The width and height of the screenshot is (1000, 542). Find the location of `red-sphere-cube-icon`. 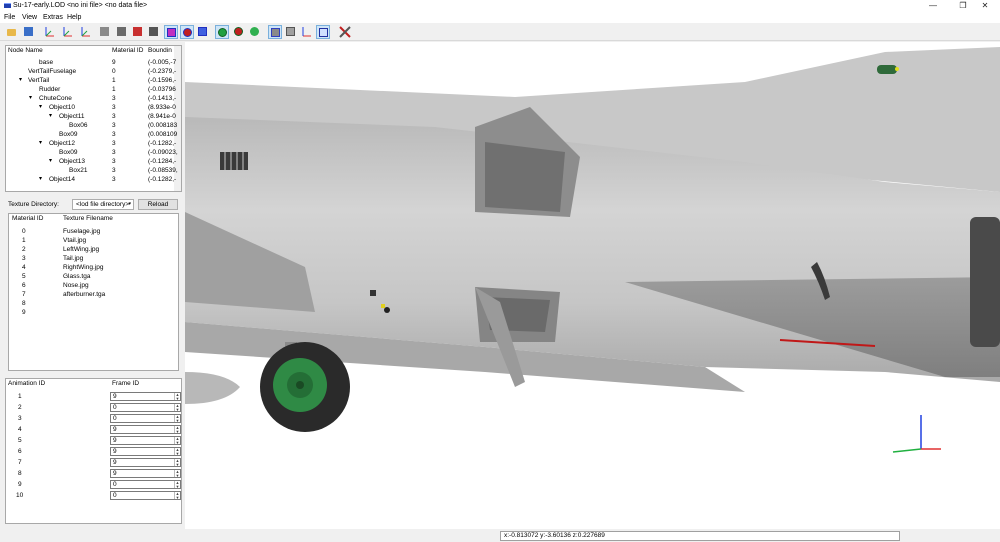

red-sphere-cube-icon is located at coordinates (187, 32).